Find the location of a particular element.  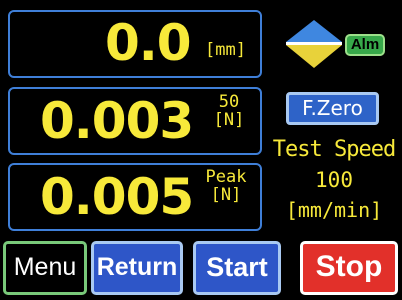

peak-unit-stack: Peak [N] is located at coordinates (226, 186).